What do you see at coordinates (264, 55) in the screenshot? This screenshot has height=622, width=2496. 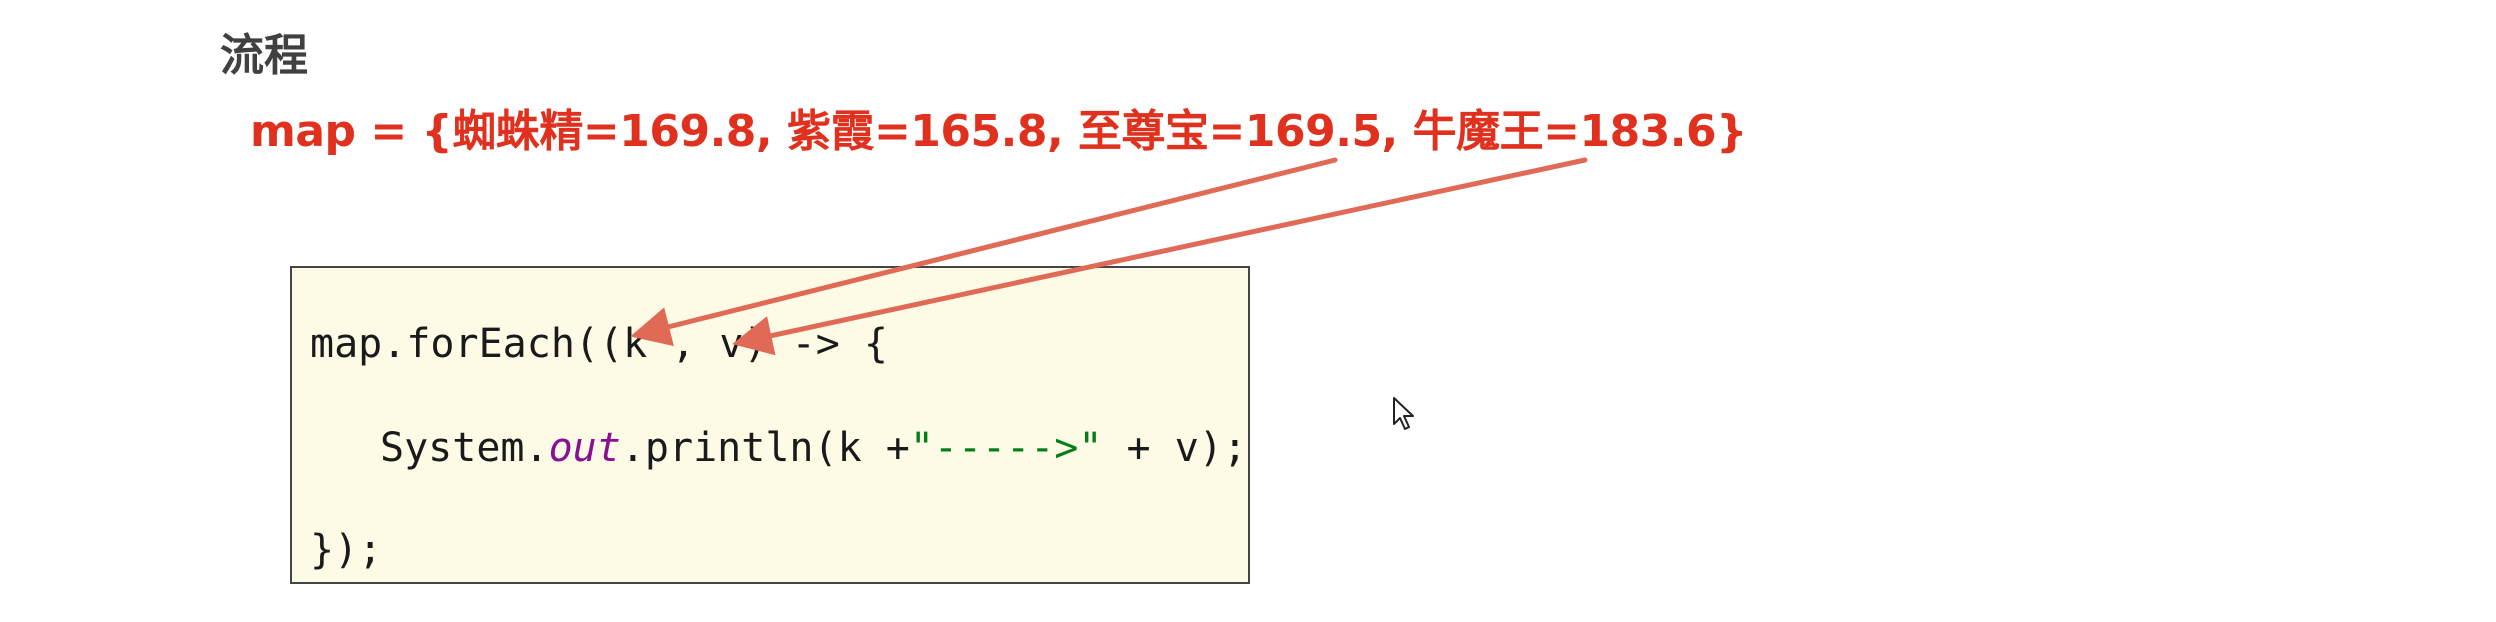 I see `section-title: 流程` at bounding box center [264, 55].